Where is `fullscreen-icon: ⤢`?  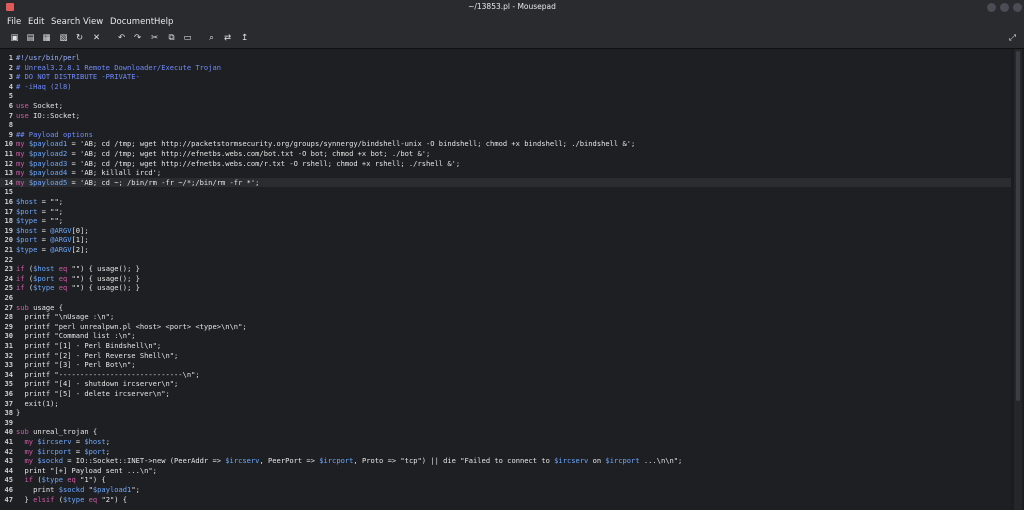 fullscreen-icon: ⤢ is located at coordinates (1012, 38).